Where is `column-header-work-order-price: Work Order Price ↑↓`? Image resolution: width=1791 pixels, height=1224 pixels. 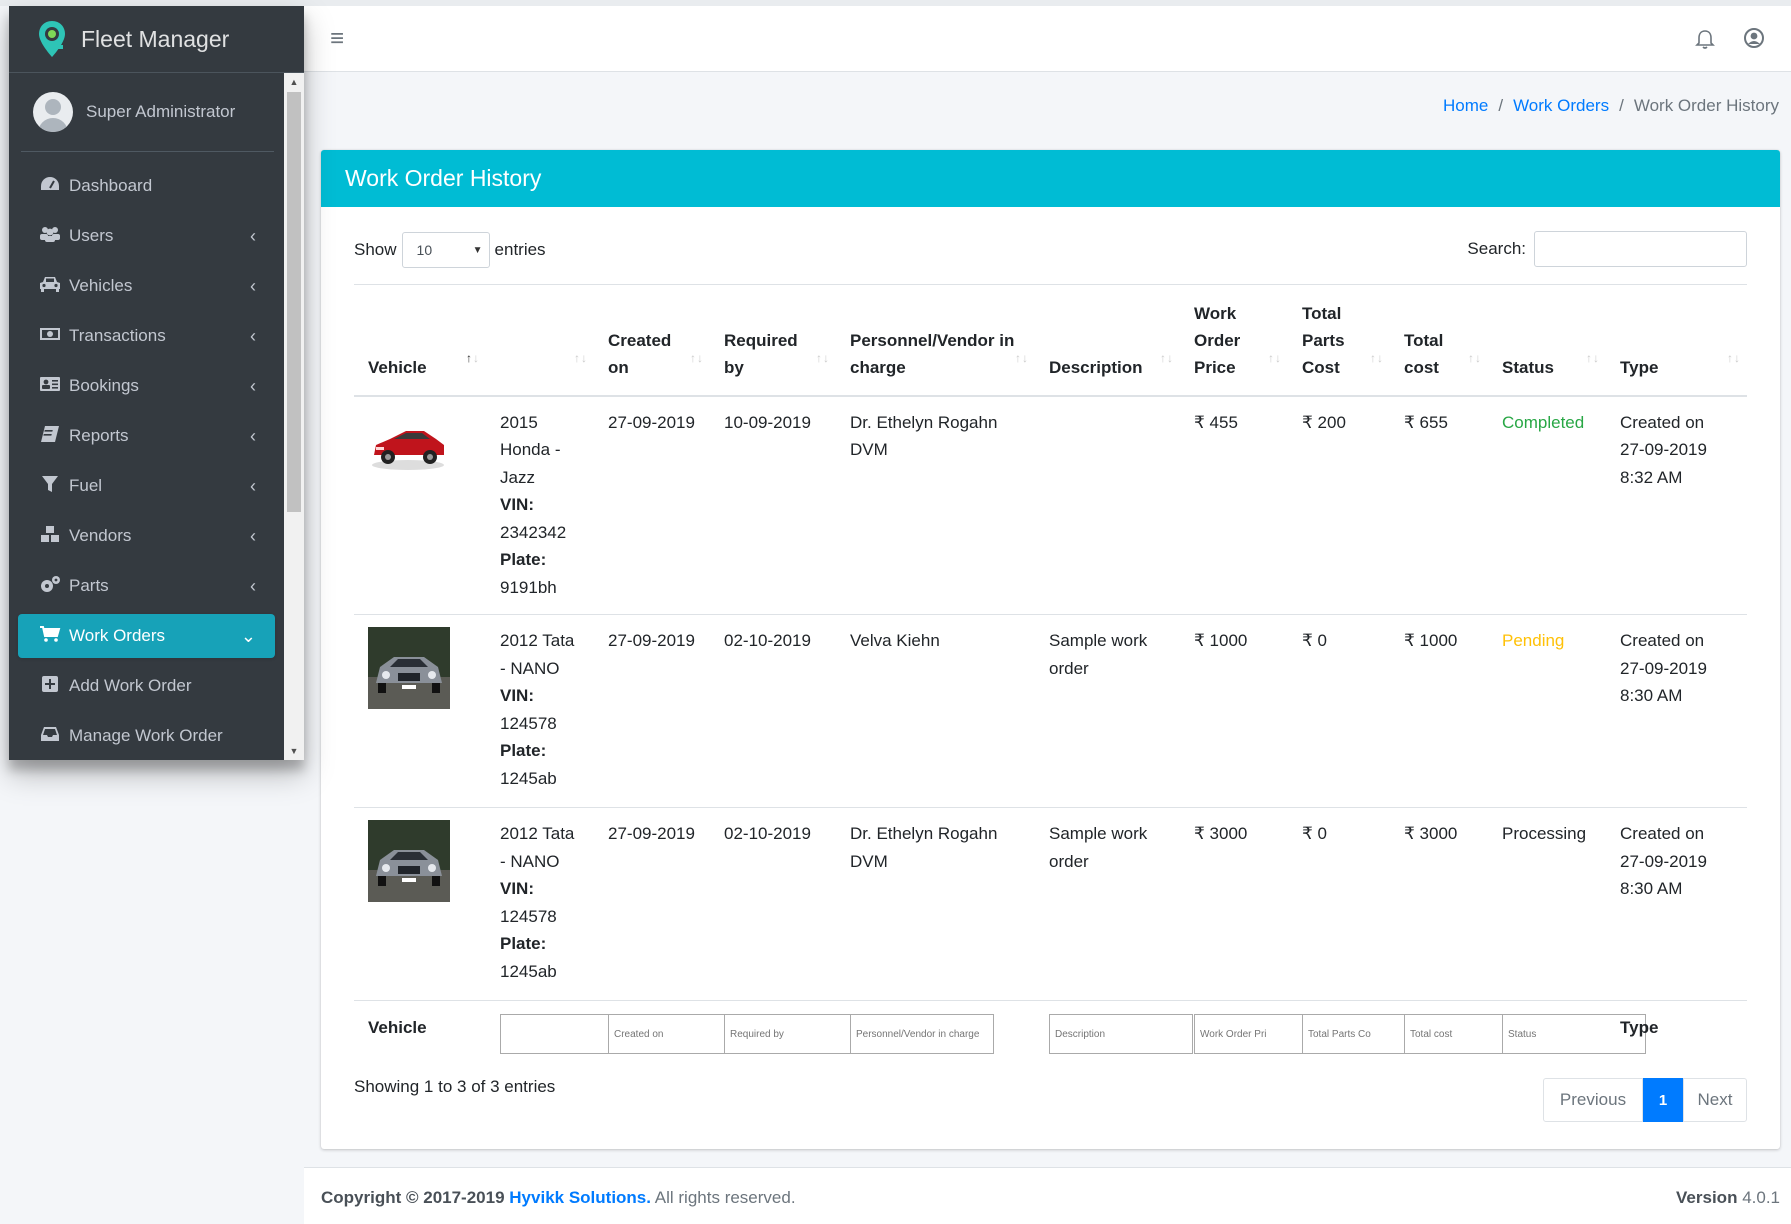
column-header-work-order-price: Work Order Price ↑↓ is located at coordinates (1234, 340).